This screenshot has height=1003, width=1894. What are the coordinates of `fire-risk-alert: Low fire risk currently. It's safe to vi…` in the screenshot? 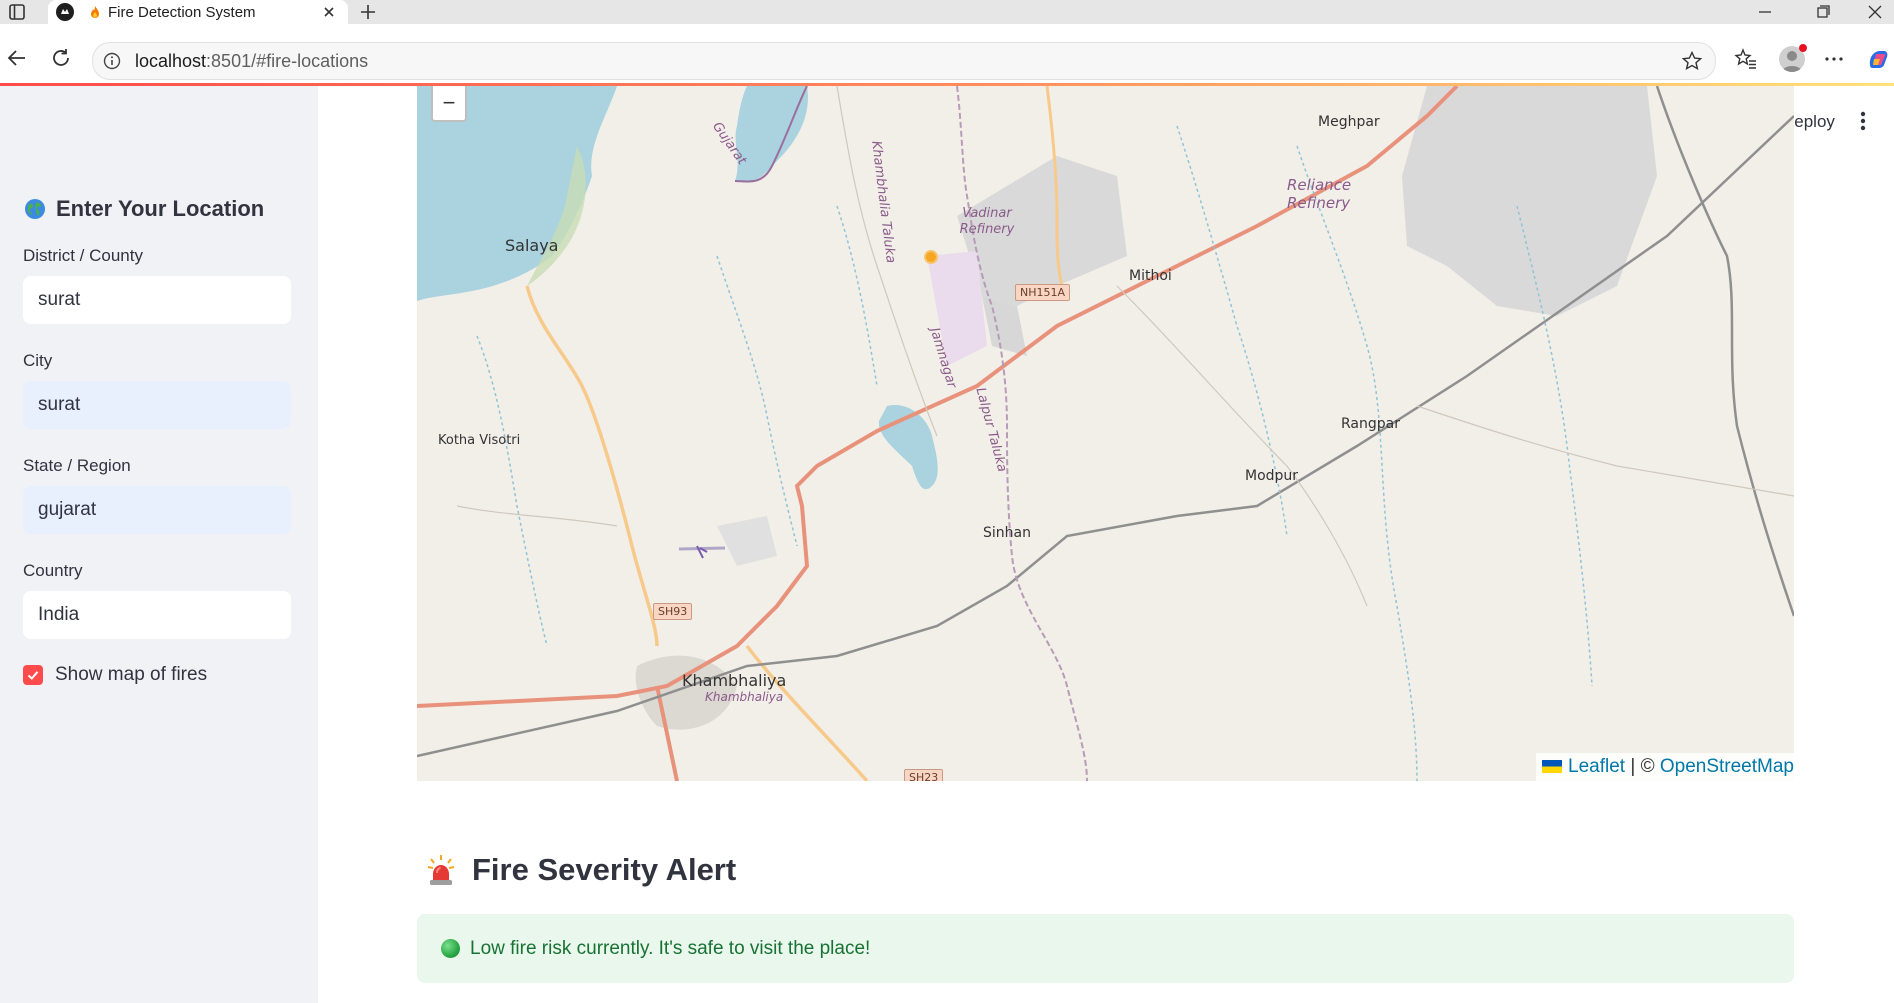 It's located at (1105, 948).